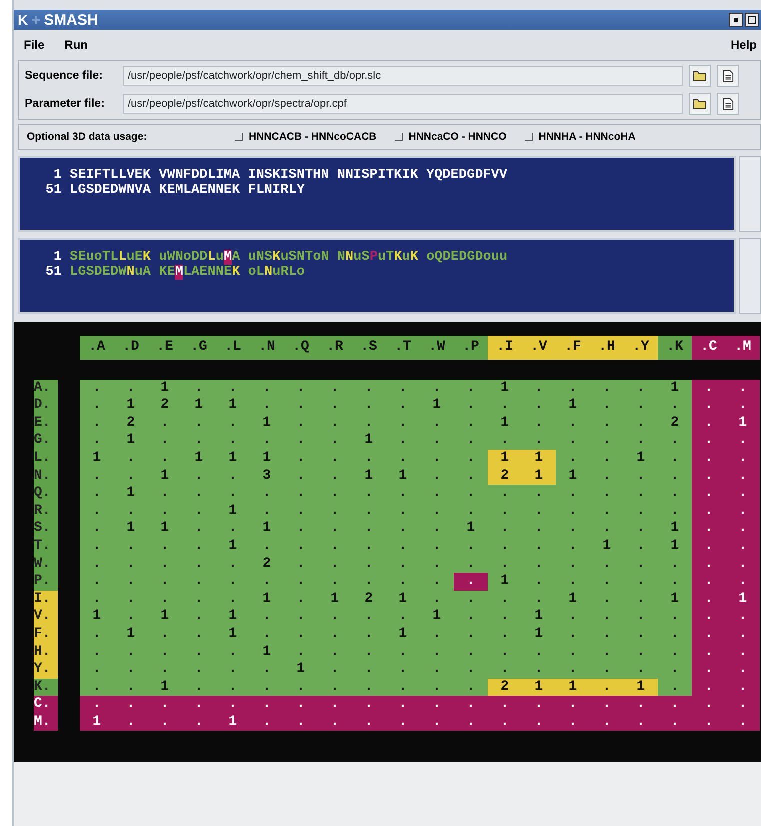 This screenshot has width=761, height=826. Describe the element at coordinates (709, 348) in the screenshot. I see `column-header: .C` at that location.